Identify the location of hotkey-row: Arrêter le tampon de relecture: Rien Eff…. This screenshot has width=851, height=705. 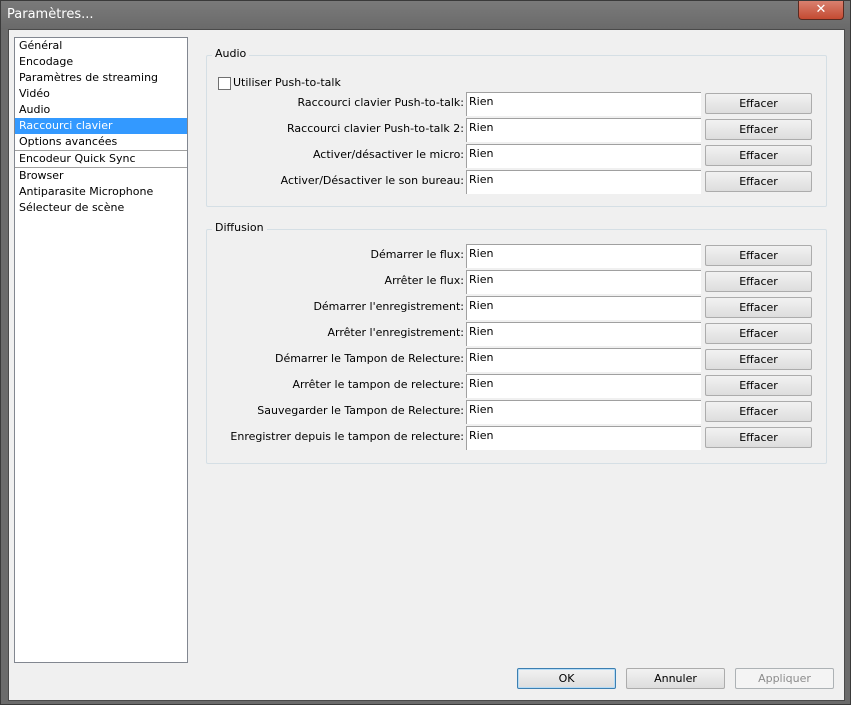
(516, 386).